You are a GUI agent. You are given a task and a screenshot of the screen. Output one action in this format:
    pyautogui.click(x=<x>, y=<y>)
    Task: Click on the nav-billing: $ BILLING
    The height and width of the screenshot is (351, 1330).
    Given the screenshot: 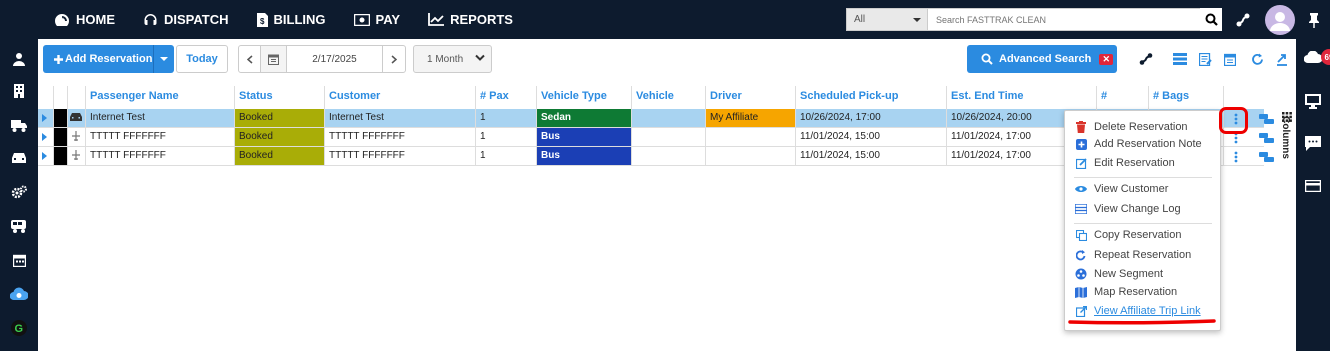 What is the action you would take?
    pyautogui.click(x=291, y=19)
    